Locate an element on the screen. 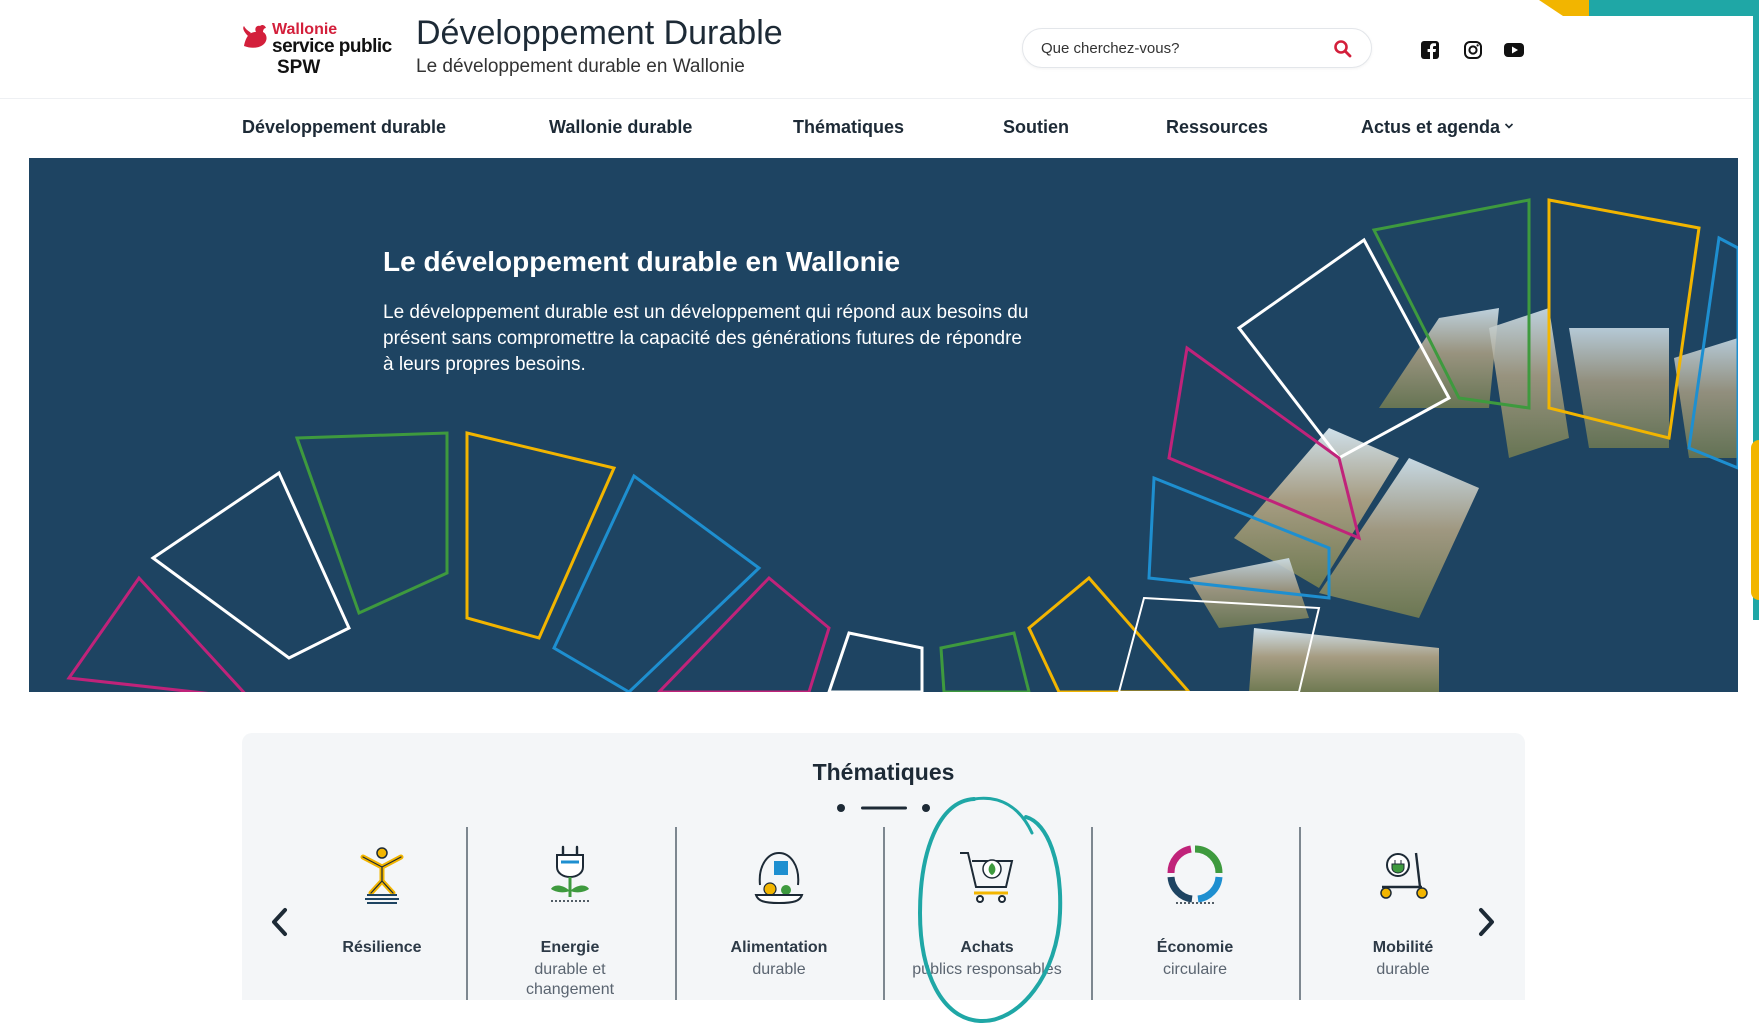 This screenshot has height=1025, width=1759. theme-tile-mobilite: Mobilité durable is located at coordinates (1403, 921).